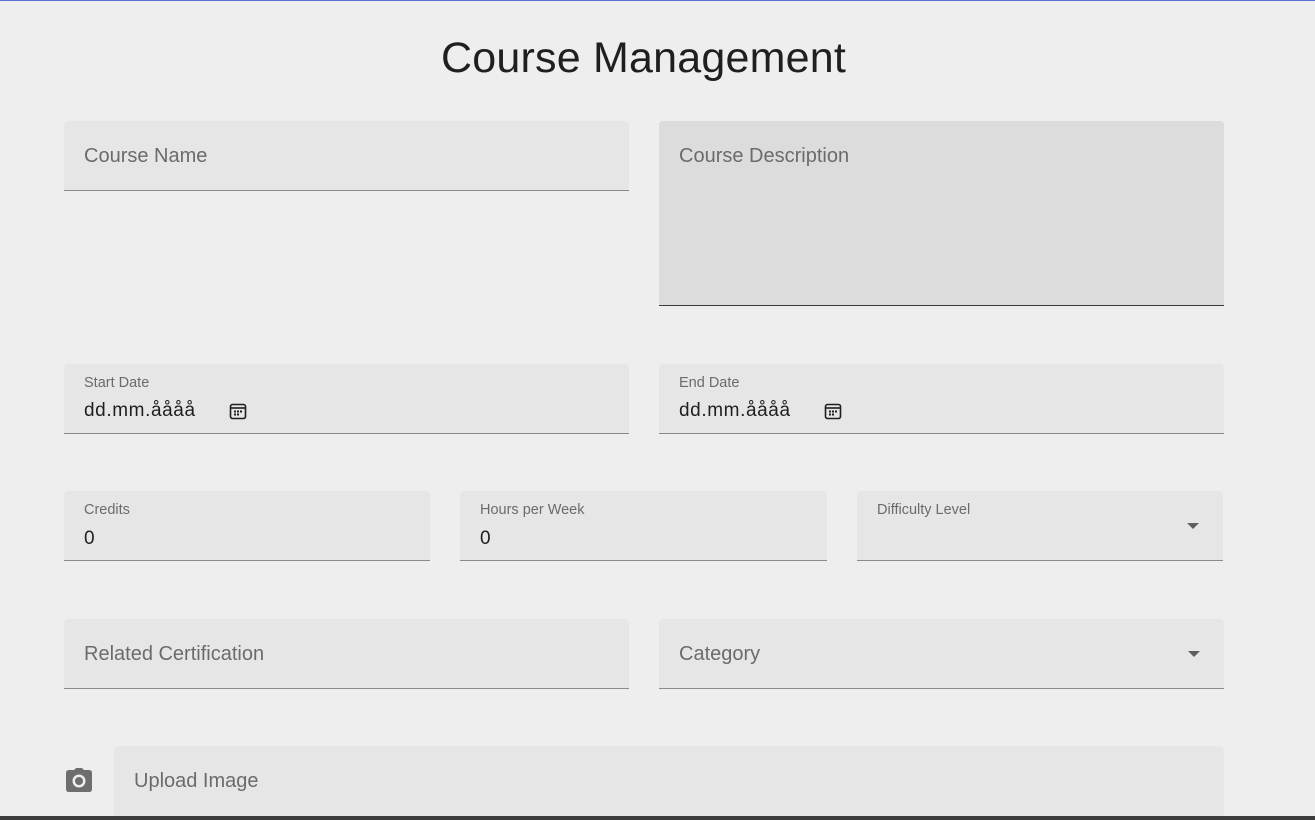 The width and height of the screenshot is (1315, 820). I want to click on page-title: Course Management, so click(643, 58).